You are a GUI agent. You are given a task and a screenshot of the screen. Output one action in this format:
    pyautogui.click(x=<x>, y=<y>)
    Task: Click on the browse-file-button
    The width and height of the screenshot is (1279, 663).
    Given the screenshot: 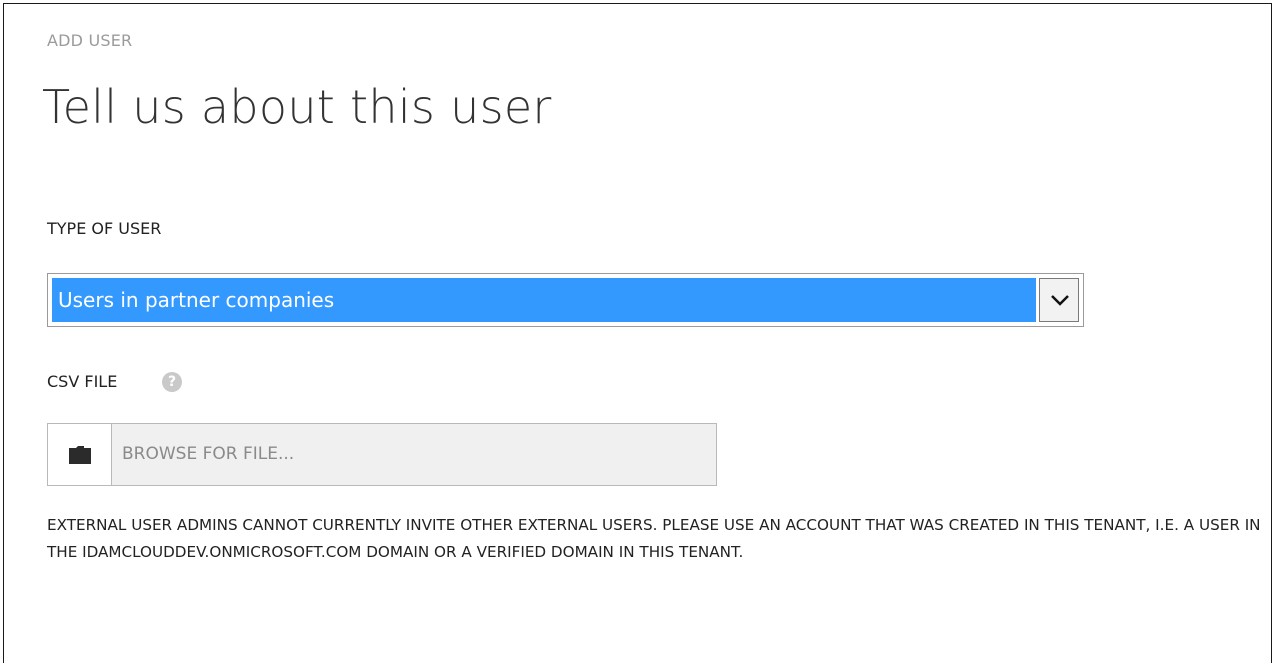 What is the action you would take?
    pyautogui.click(x=80, y=454)
    